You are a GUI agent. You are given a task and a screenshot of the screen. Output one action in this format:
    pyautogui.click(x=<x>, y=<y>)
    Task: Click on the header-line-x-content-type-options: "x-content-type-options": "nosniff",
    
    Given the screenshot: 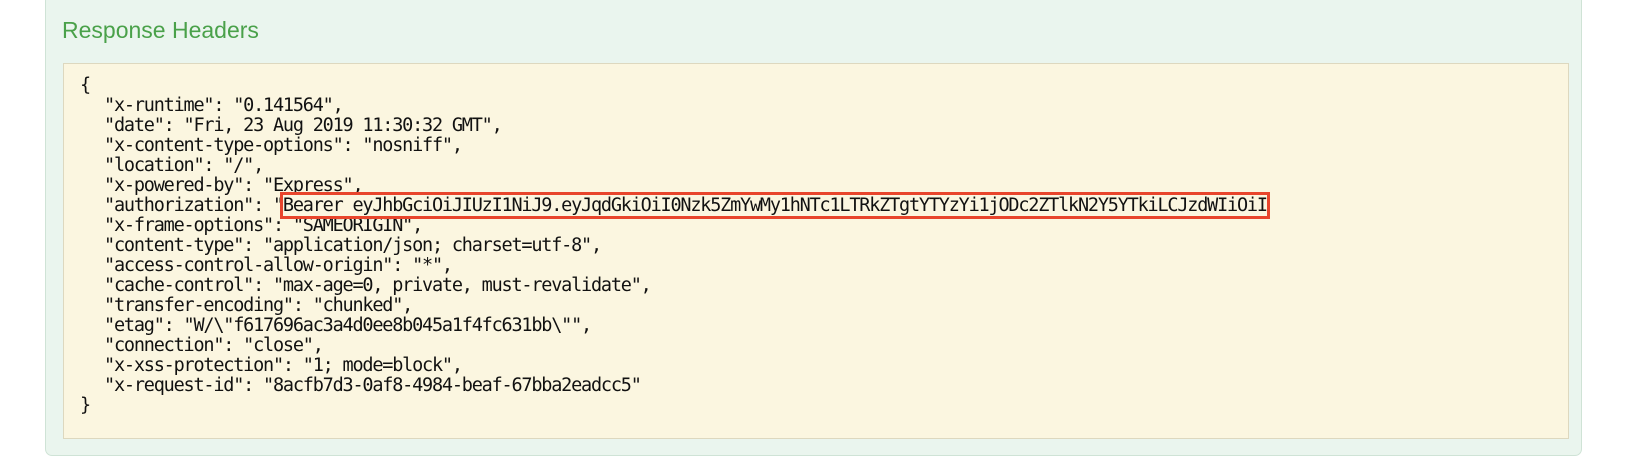 What is the action you would take?
    pyautogui.click(x=824, y=146)
    